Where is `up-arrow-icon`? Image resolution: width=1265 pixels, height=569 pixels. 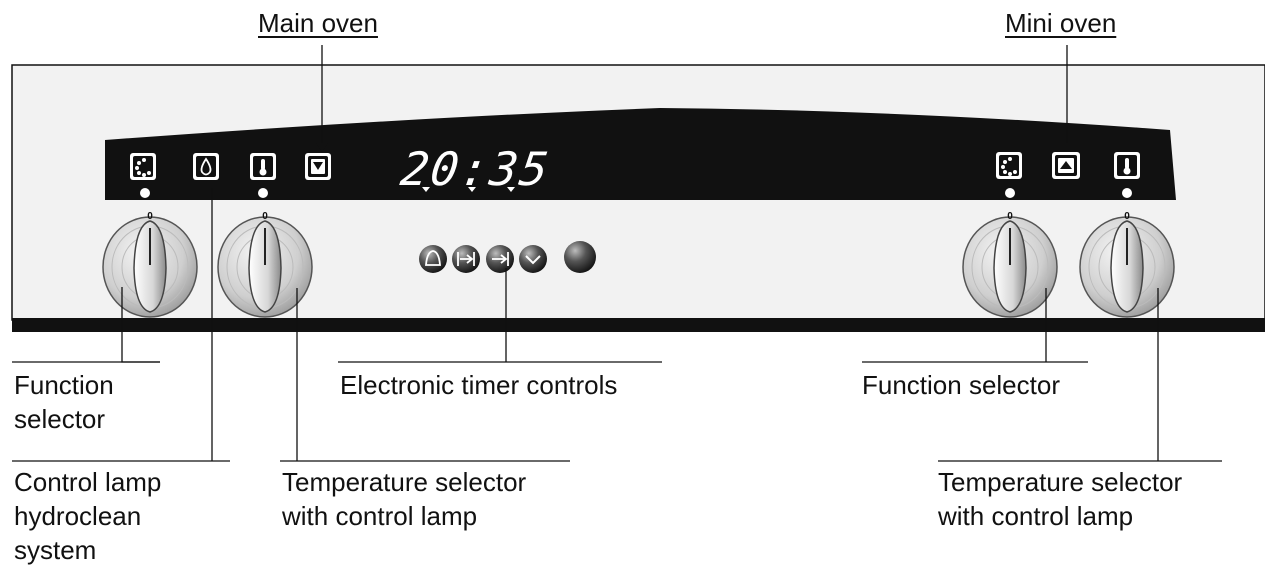
up-arrow-icon is located at coordinates (1066, 165).